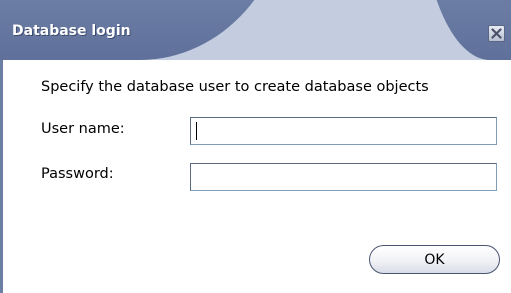 The height and width of the screenshot is (293, 511). I want to click on password-input, so click(343, 177).